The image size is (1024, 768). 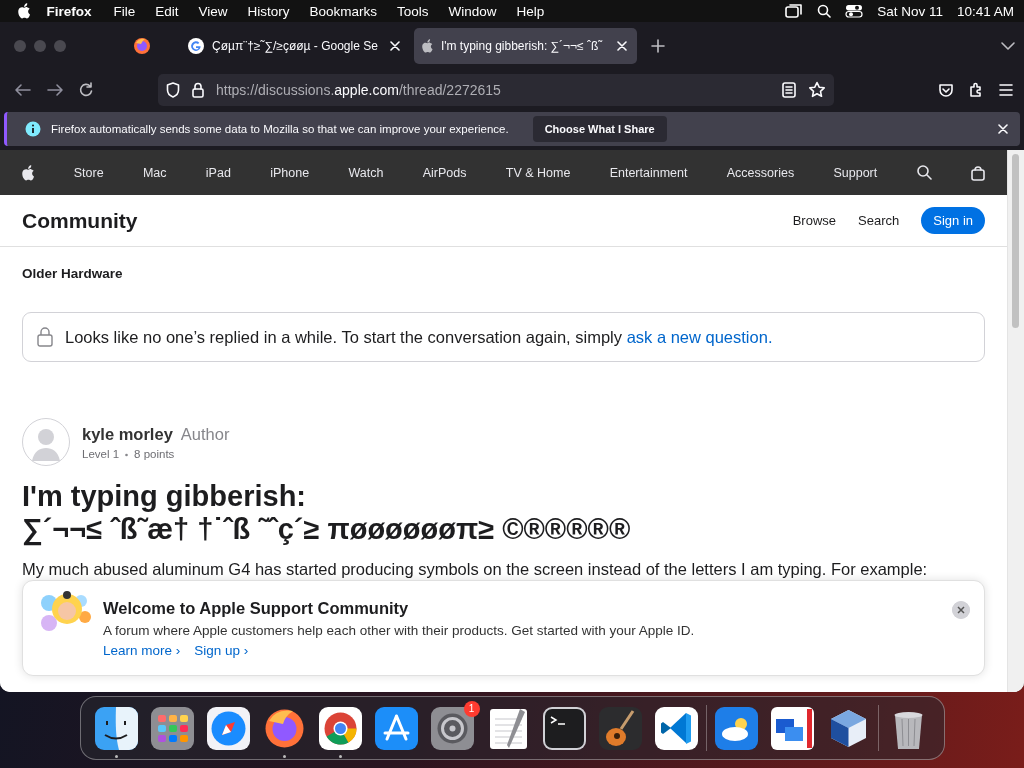 What do you see at coordinates (343, 11) in the screenshot?
I see `menu-item: Bookmarks` at bounding box center [343, 11].